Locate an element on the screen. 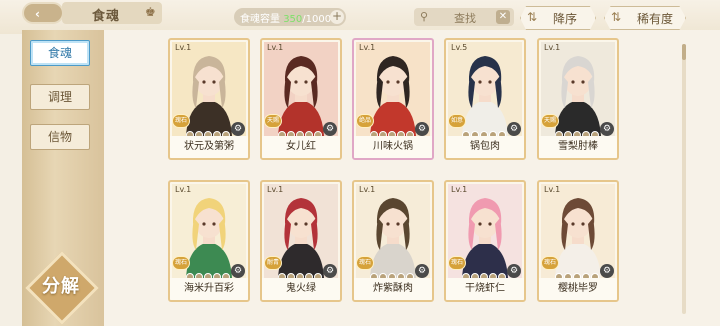 The image size is (720, 326). soul-card: Lv.5 如意 ⚙ 锅包肉 is located at coordinates (485, 99).